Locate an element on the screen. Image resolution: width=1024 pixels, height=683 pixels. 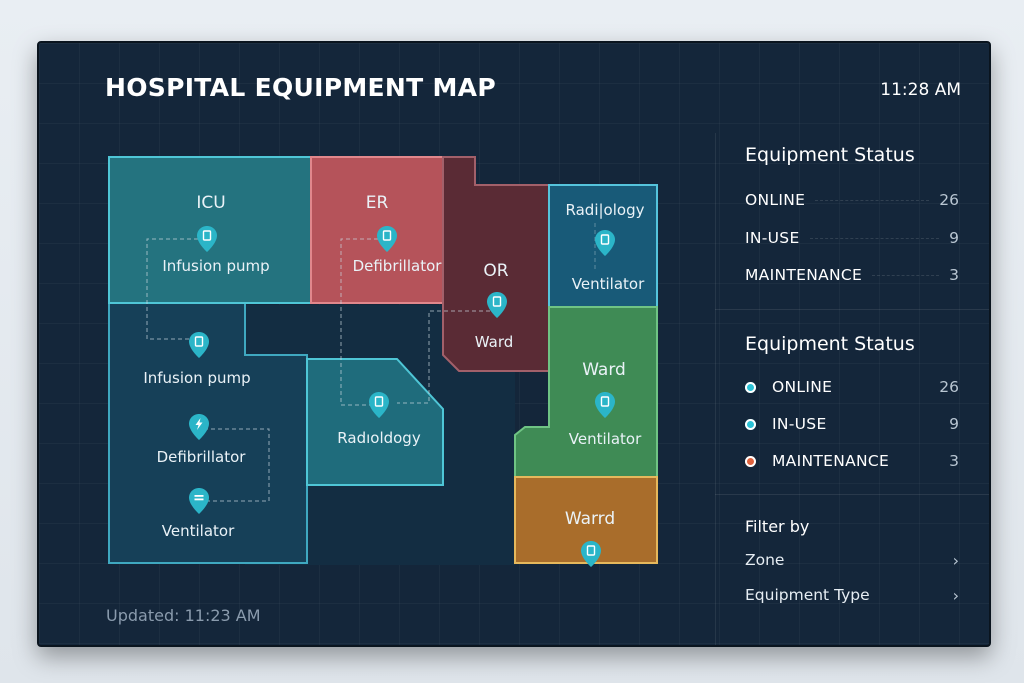
lightning-pin-icon is located at coordinates (199, 427).